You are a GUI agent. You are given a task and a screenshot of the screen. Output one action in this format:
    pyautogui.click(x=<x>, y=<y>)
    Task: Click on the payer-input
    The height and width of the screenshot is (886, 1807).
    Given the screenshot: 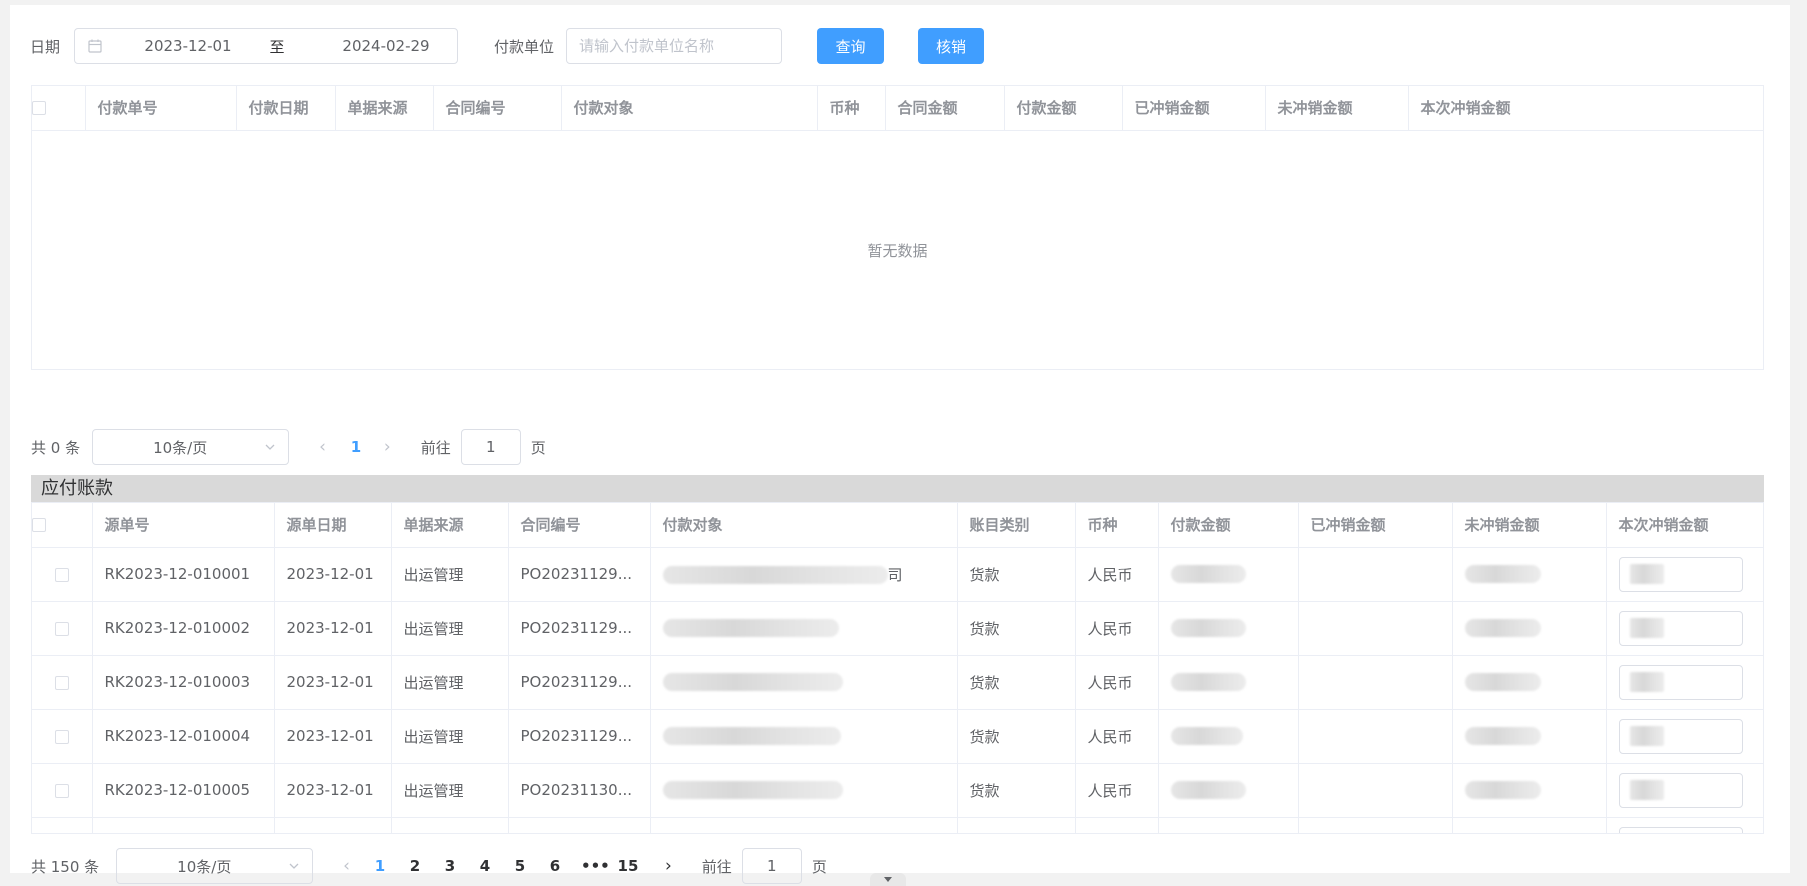 What is the action you would take?
    pyautogui.click(x=674, y=46)
    